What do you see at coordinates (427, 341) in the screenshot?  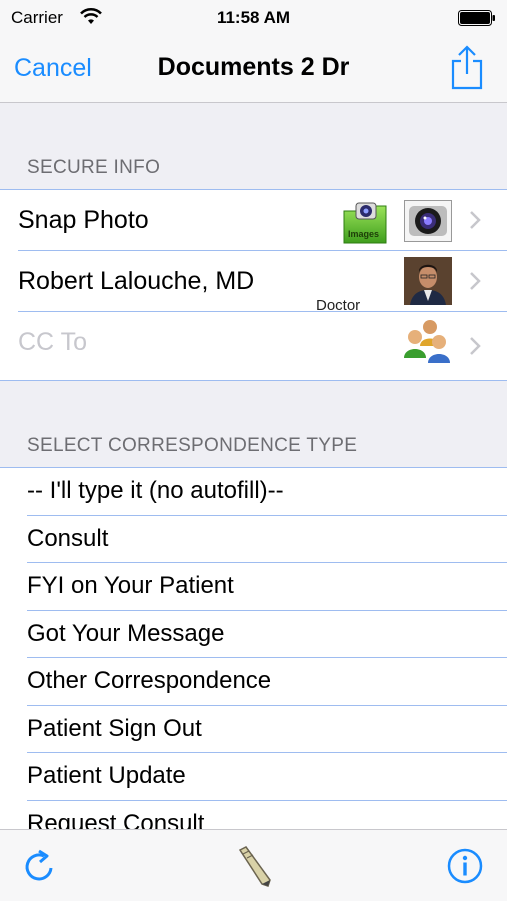 I see `contacts-group-icon` at bounding box center [427, 341].